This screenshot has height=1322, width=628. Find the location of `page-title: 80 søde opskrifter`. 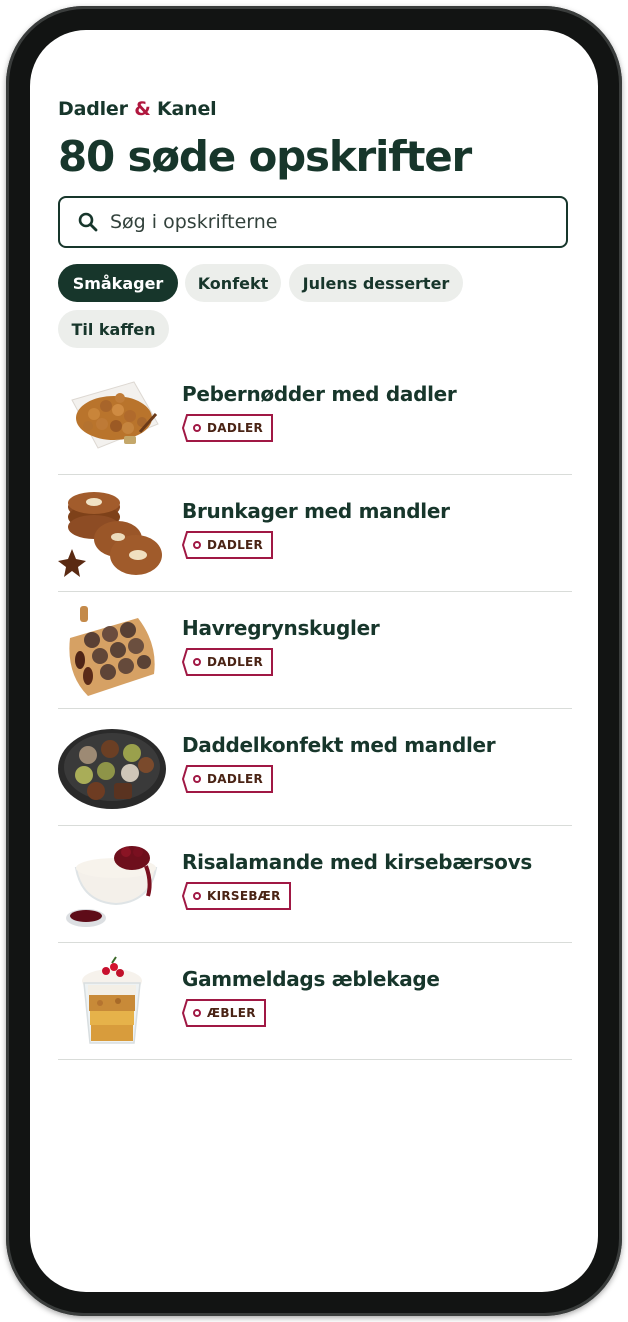

page-title: 80 søde opskrifter is located at coordinates (265, 156).